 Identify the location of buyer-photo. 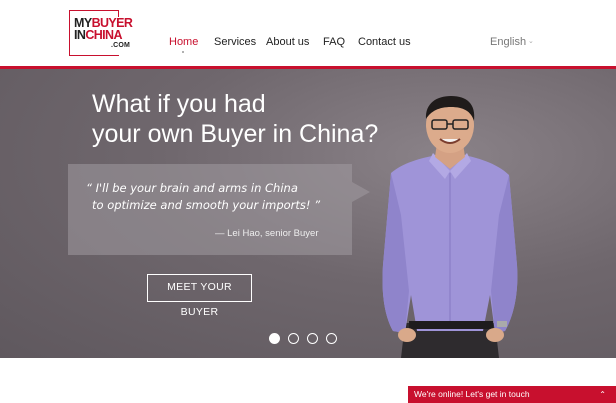
(450, 227).